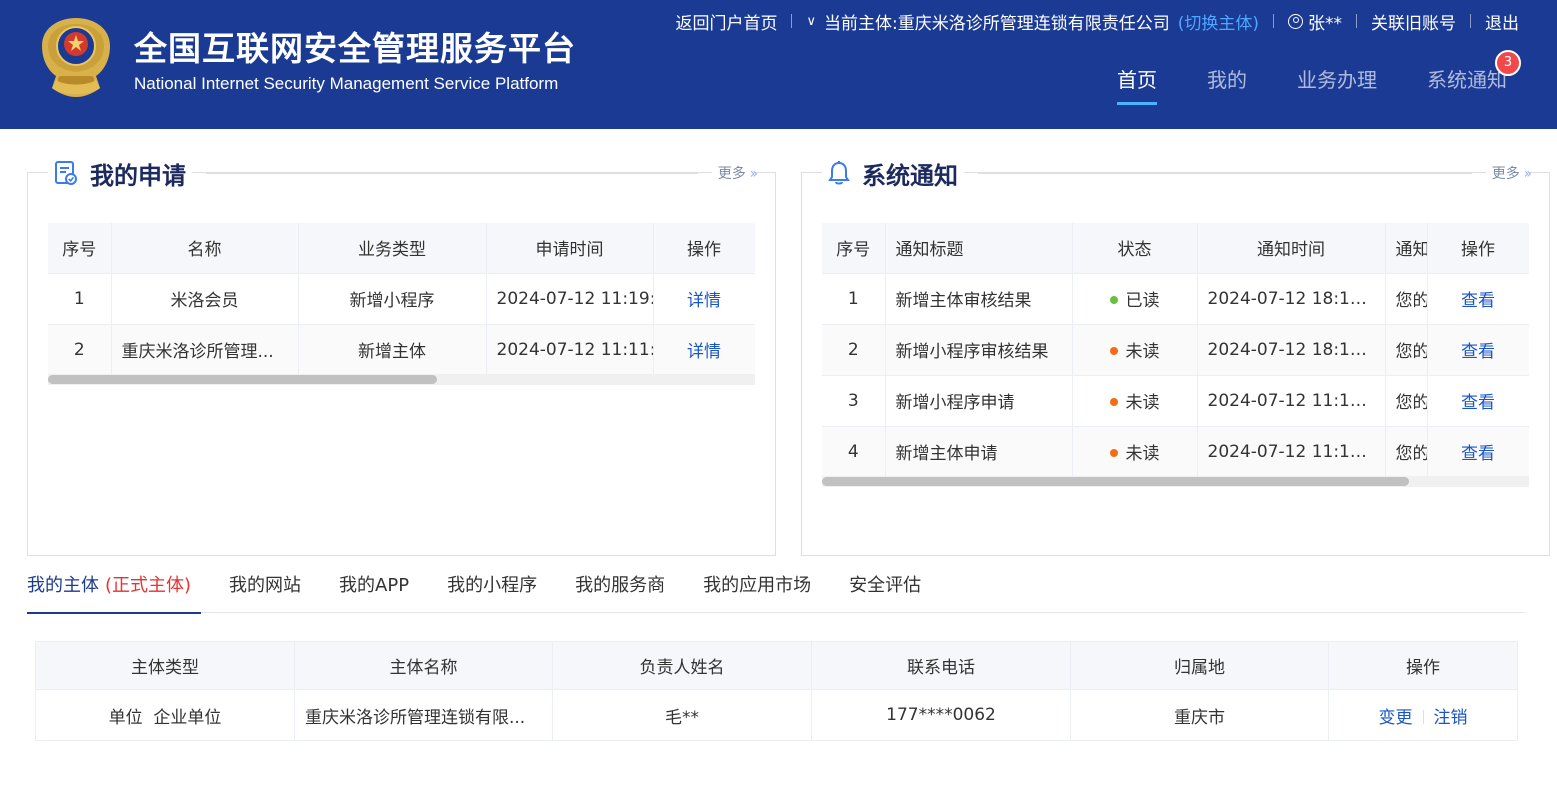 This screenshot has height=806, width=1557. Describe the element at coordinates (1467, 80) in the screenshot. I see `nav-notifications-label: 系统通知` at that location.